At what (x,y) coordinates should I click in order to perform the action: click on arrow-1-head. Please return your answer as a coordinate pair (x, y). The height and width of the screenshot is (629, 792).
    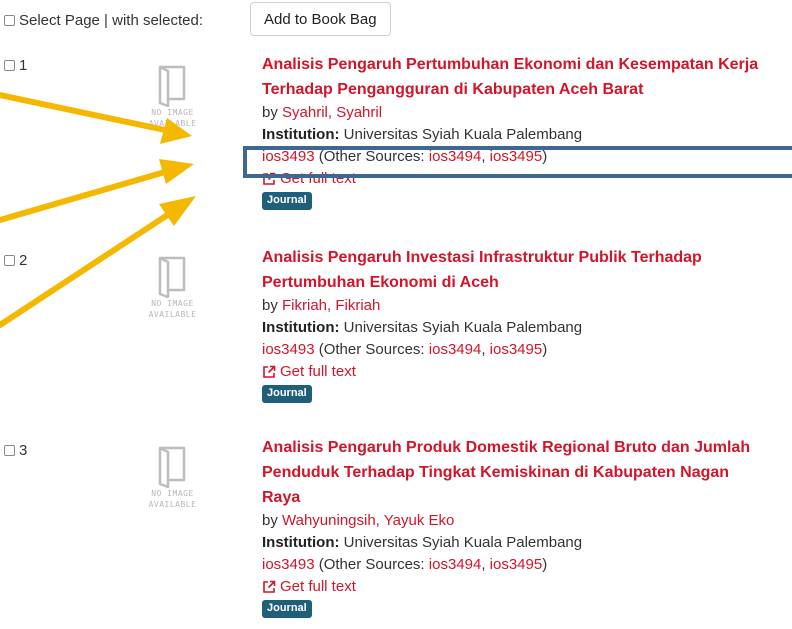
    Looking at the image, I should click on (176, 131).